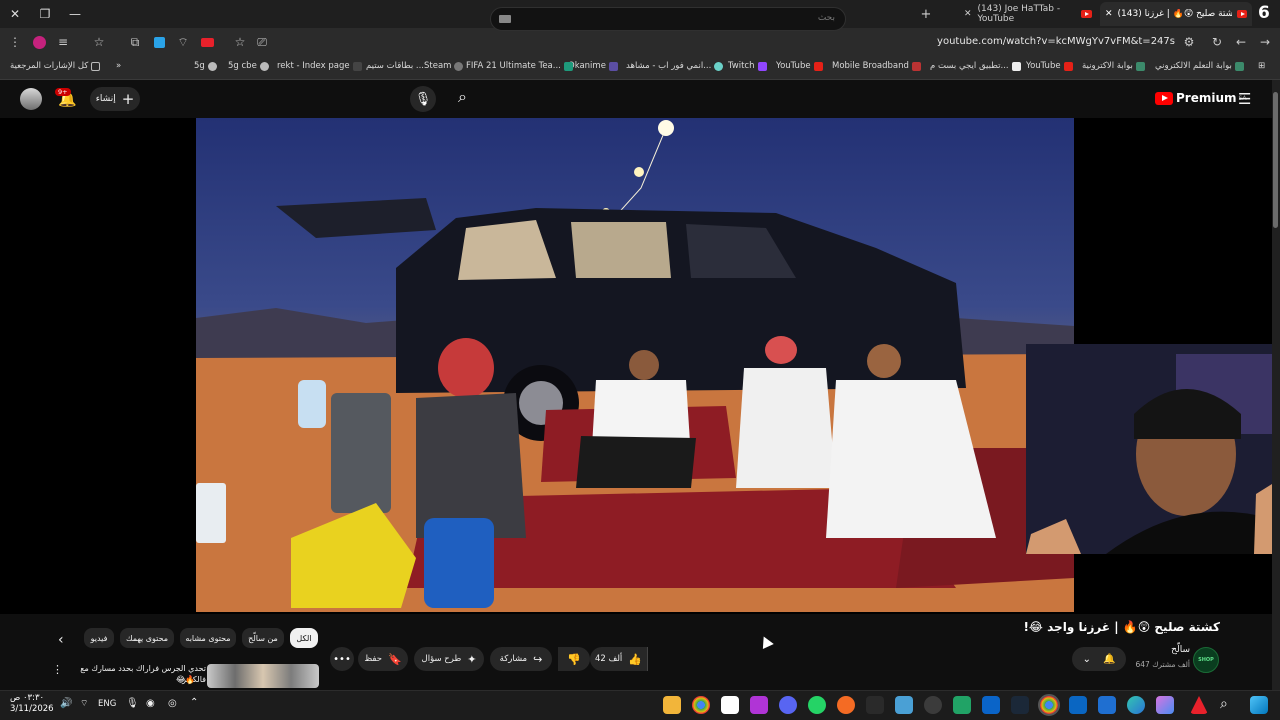  I want to click on speaker-icon: 🔊, so click(66, 703).